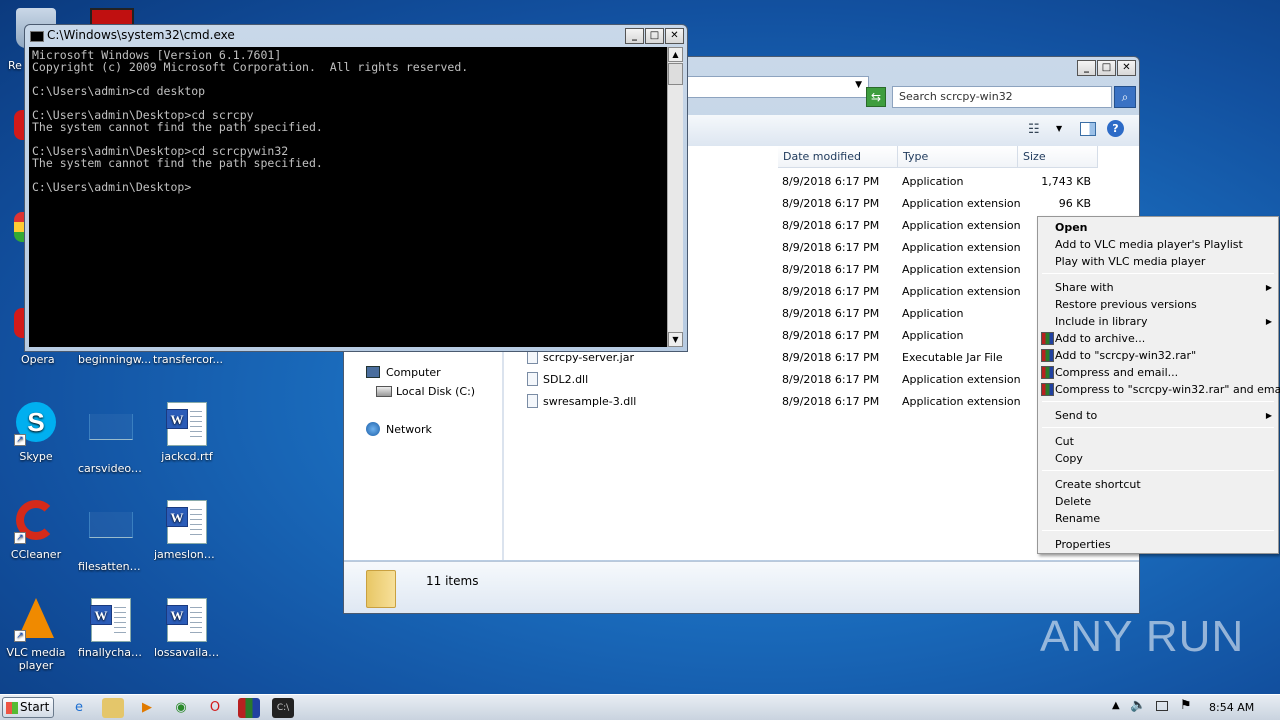 Image resolution: width=1280 pixels, height=720 pixels. Describe the element at coordinates (958, 157) in the screenshot. I see `column-header-type: Type` at that location.